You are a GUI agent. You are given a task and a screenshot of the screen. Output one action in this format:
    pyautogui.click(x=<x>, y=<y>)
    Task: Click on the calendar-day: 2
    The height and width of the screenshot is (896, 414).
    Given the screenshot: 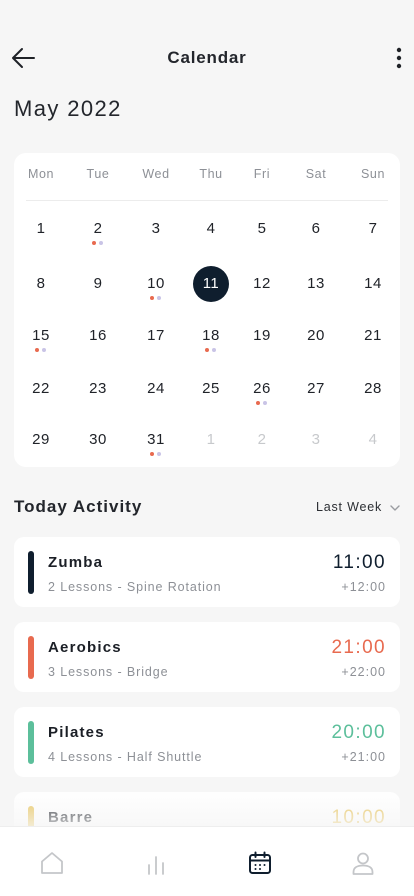 What is the action you would take?
    pyautogui.click(x=98, y=229)
    